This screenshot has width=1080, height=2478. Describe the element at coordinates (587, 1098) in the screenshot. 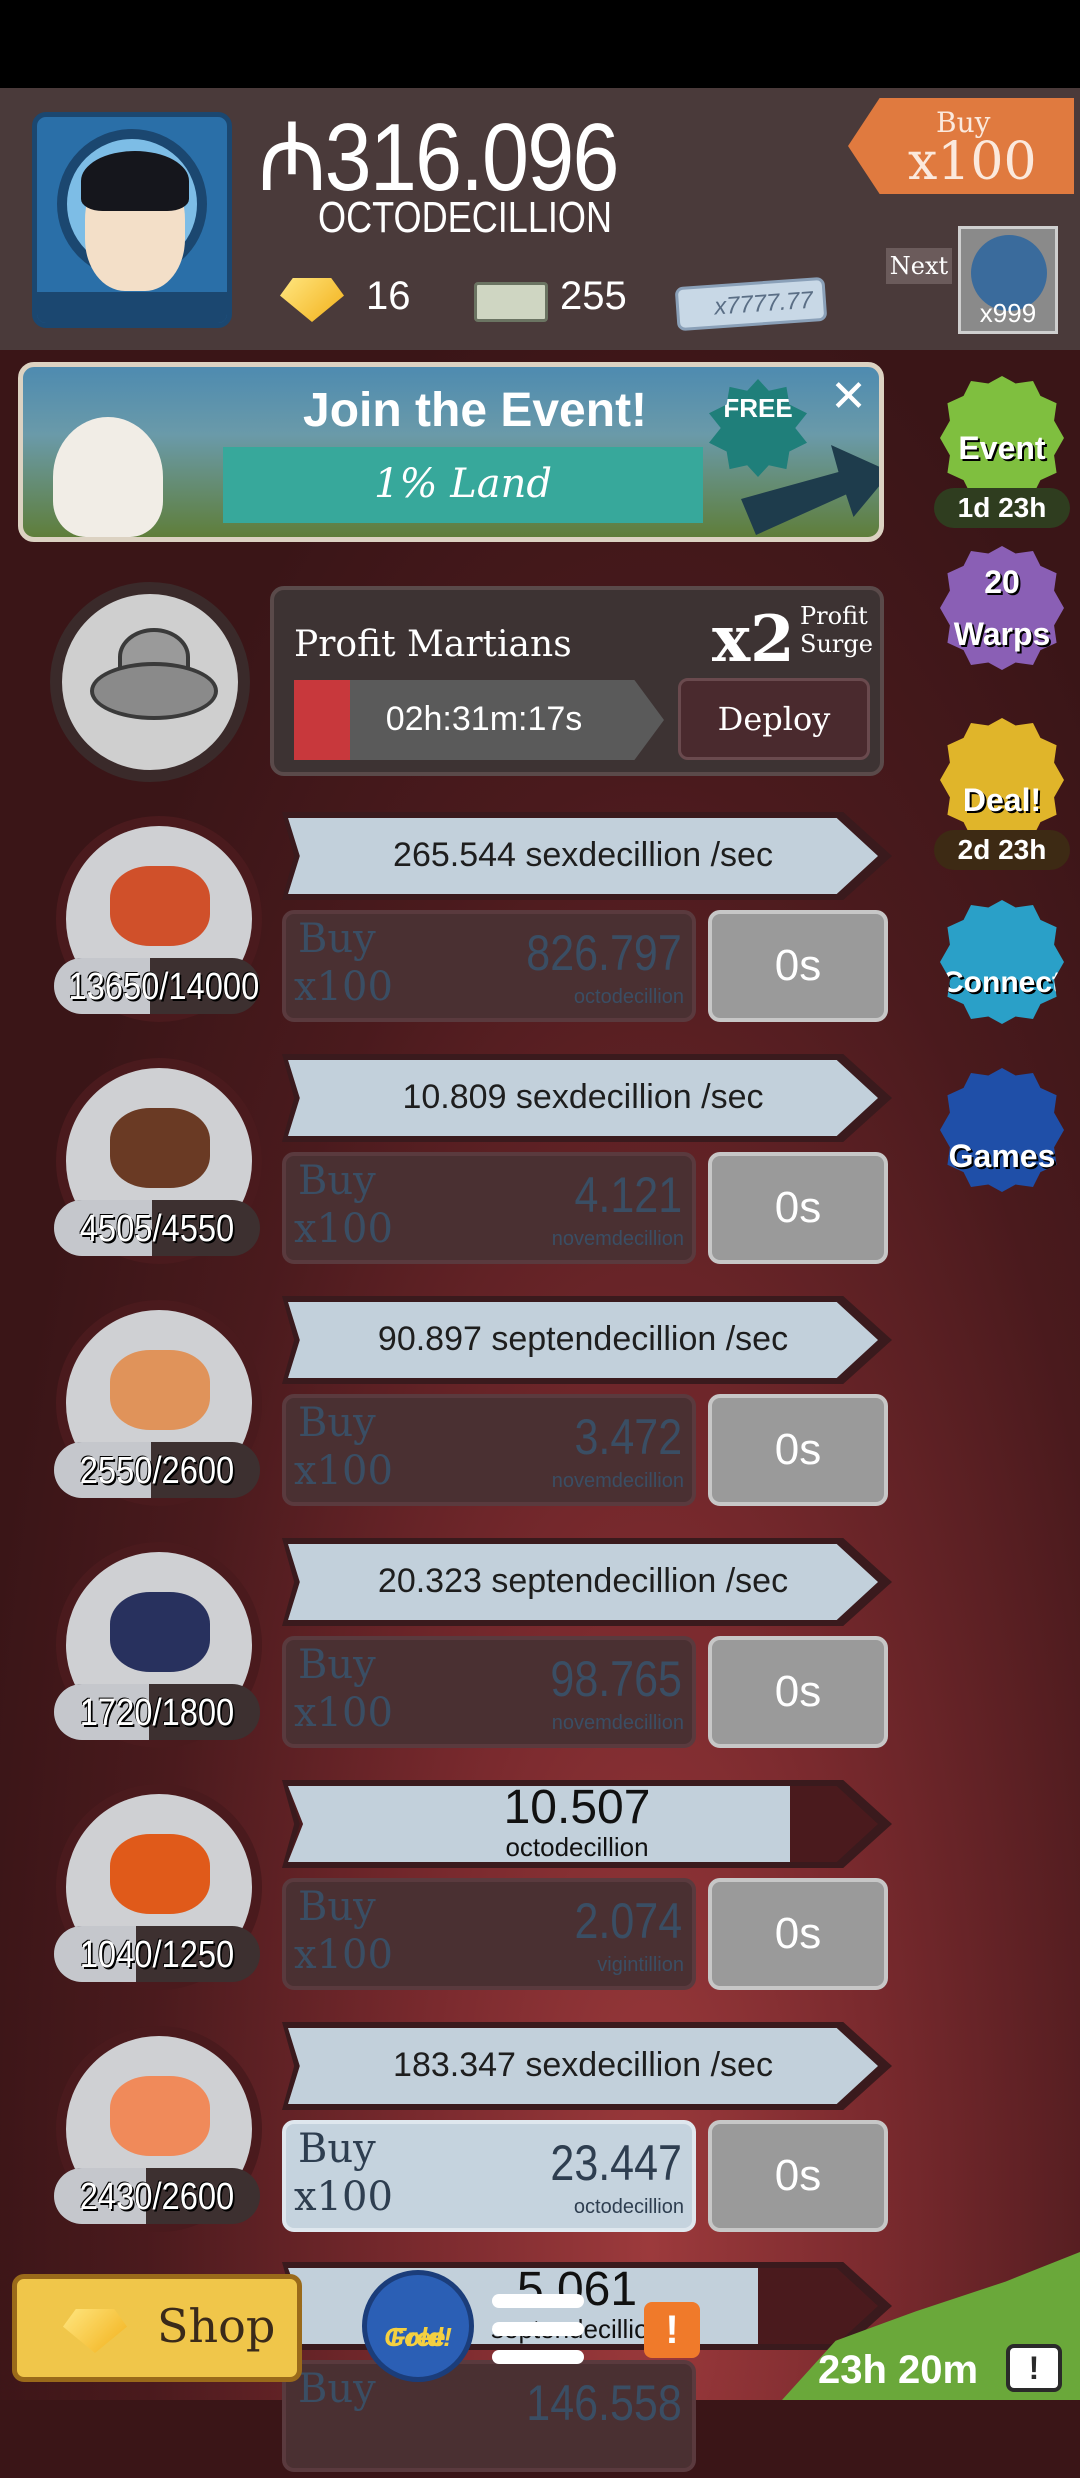

I see `income-rate-bar: 10.809 sexdecillion /sec` at that location.